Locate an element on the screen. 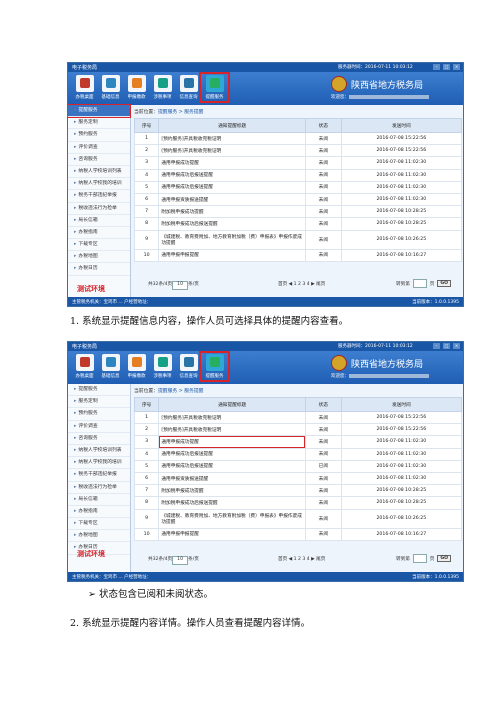 This screenshot has height=708, width=500. row-index: 1 is located at coordinates (146, 138).